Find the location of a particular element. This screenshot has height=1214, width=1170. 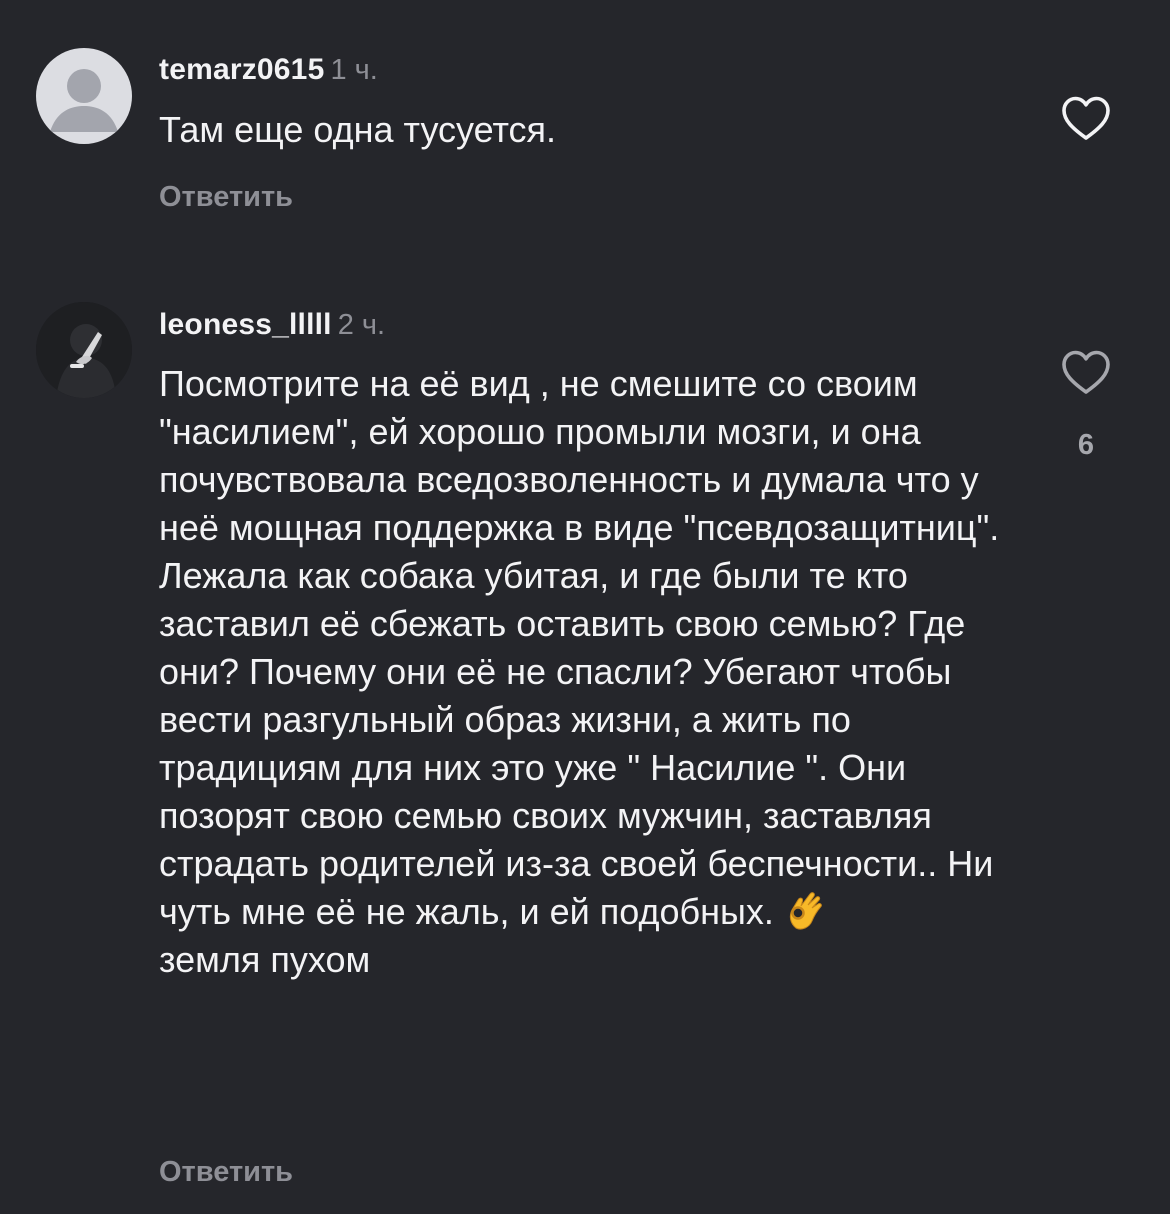

ok-hand-emoji is located at coordinates (806, 910).